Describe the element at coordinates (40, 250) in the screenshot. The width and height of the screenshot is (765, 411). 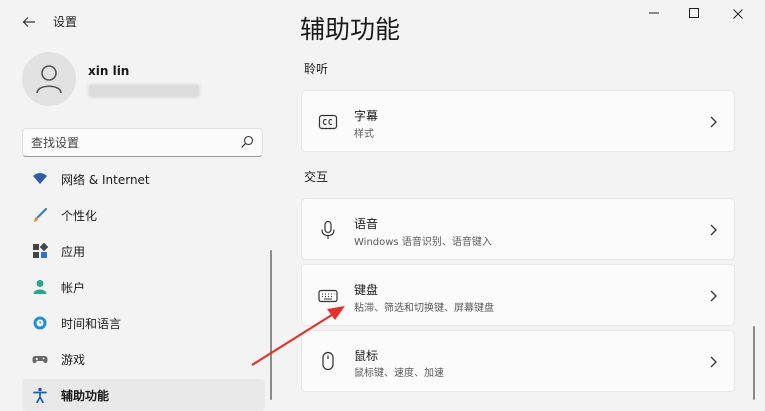
I see `apps-icon` at that location.